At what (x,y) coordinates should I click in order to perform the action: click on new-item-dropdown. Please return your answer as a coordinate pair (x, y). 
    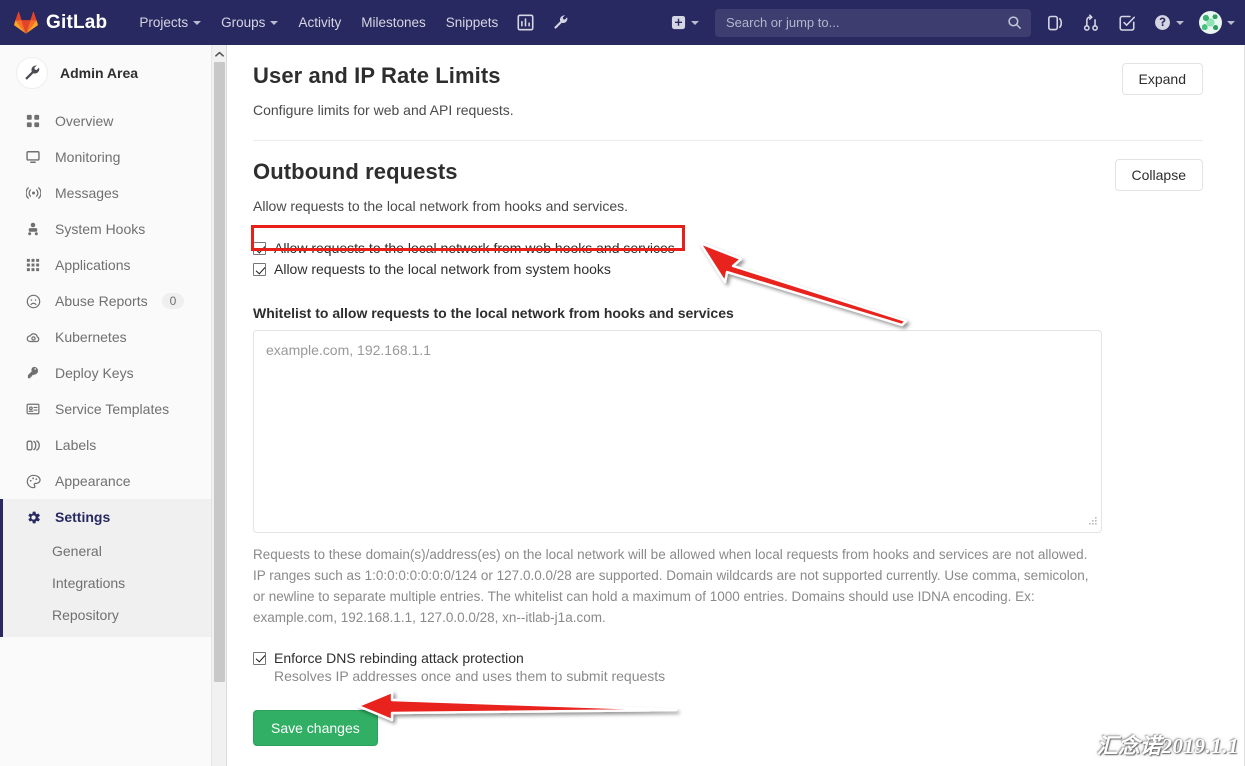
    Looking at the image, I should click on (685, 22).